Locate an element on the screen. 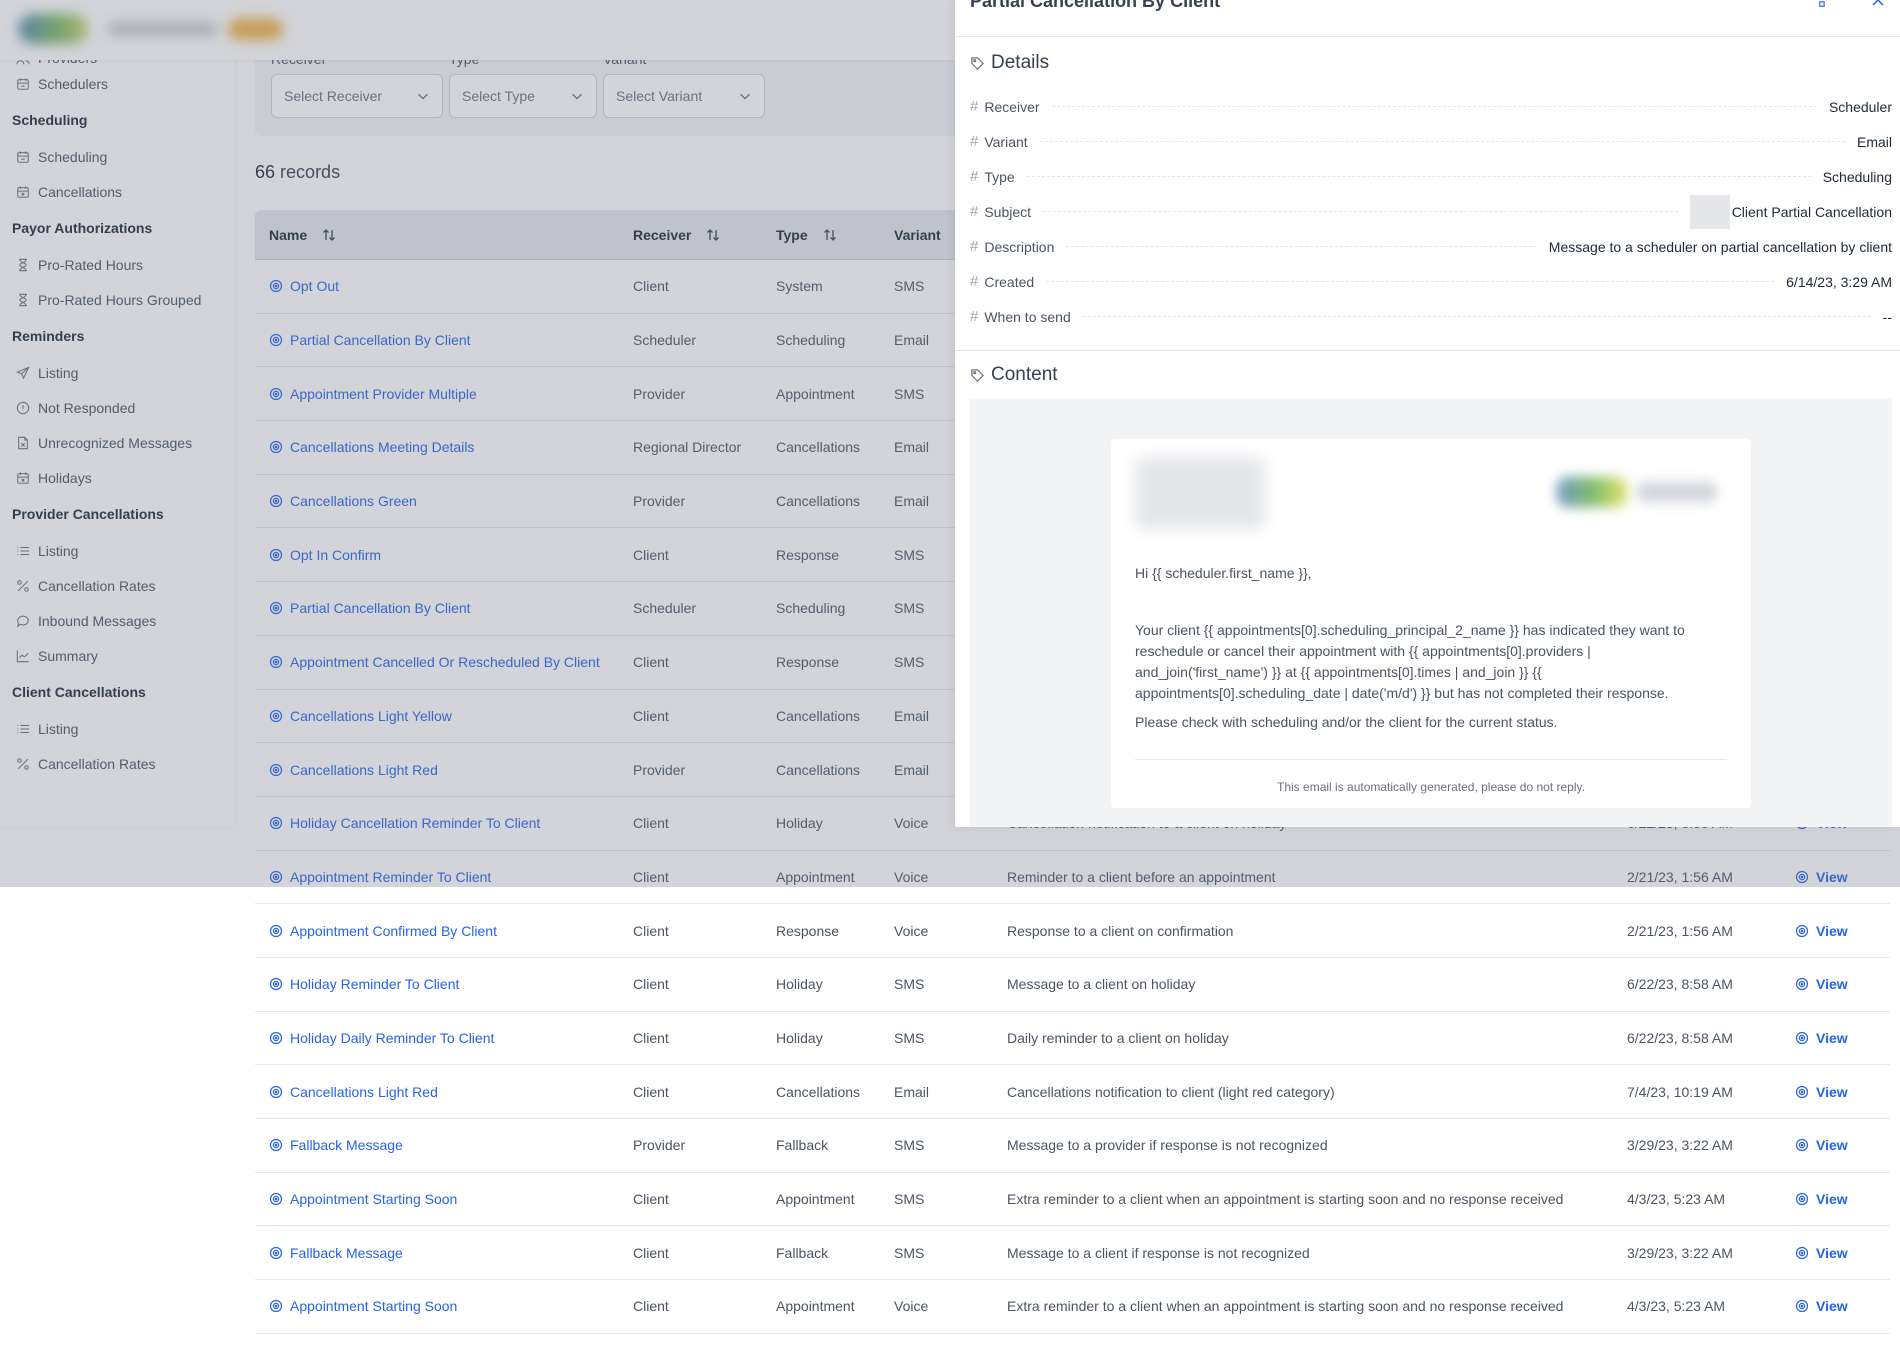 This screenshot has height=1353, width=1900. detail-value: Scheduler is located at coordinates (1860, 107).